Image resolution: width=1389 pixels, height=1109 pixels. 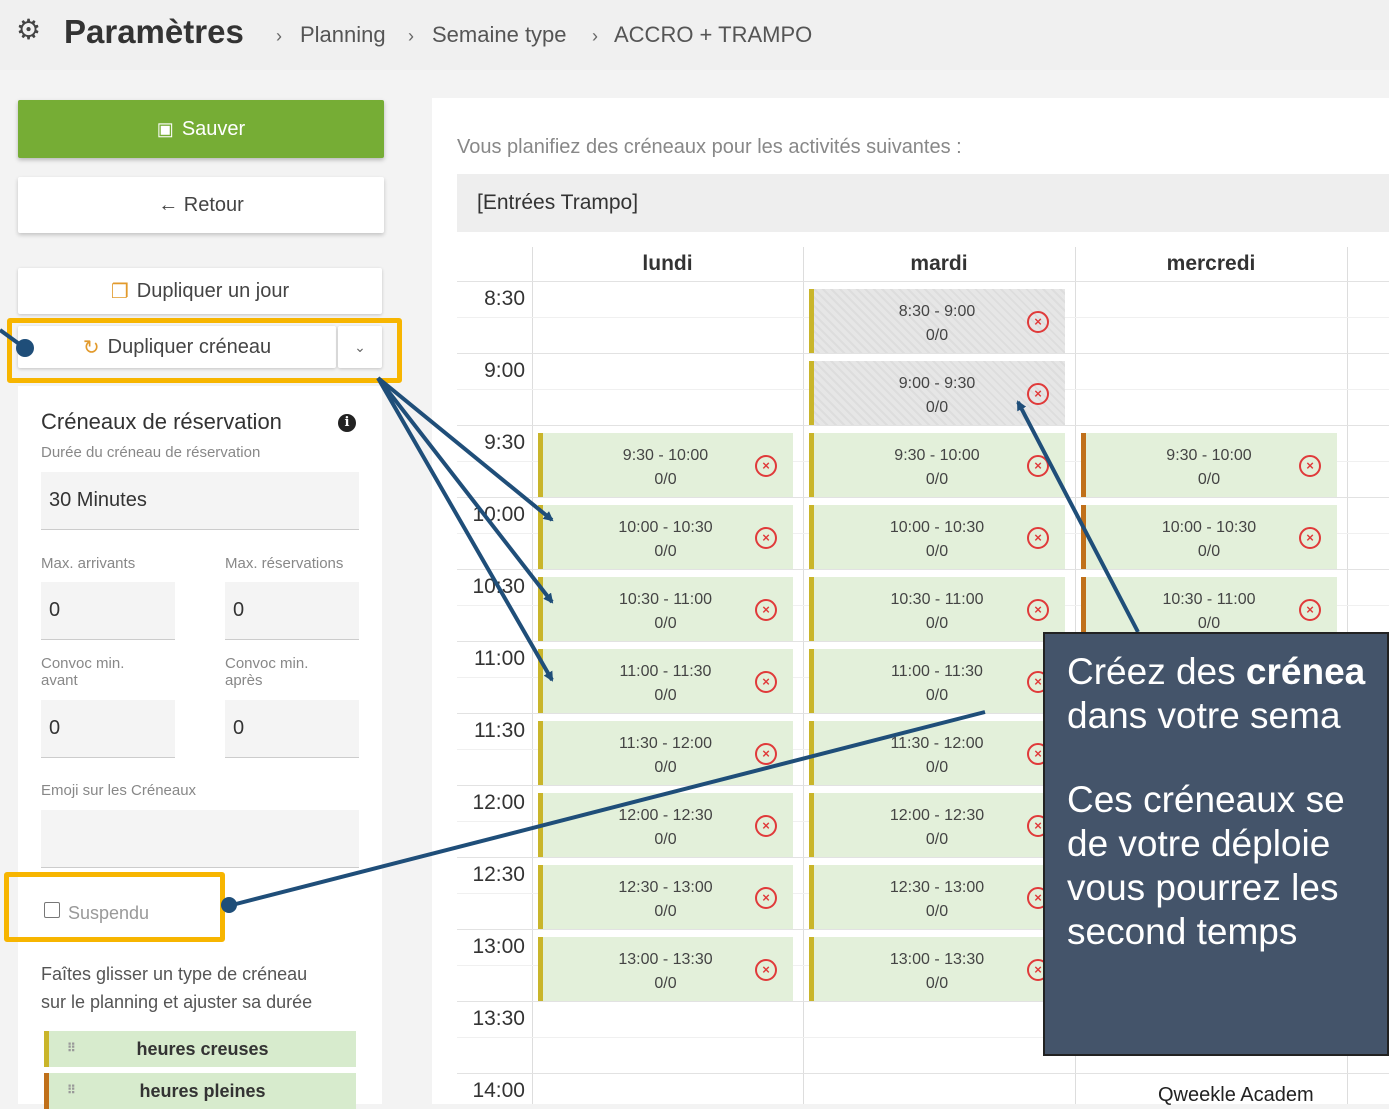 I want to click on slot-type-heures-creuses: ⠿ heures creuses, so click(x=200, y=1049).